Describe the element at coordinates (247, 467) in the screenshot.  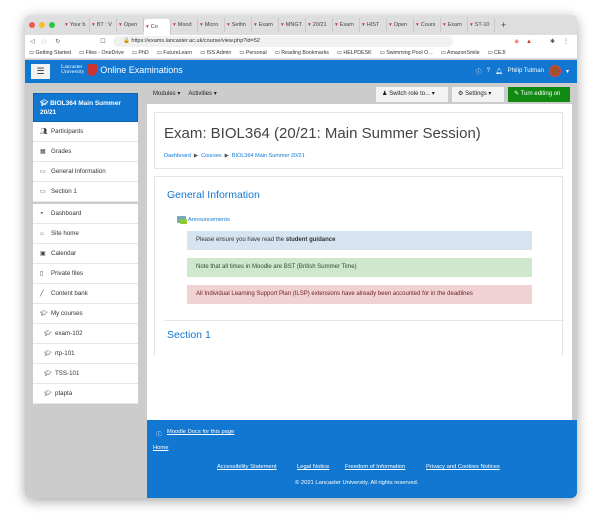
I see `accessibility-statement-link: Accessibility Statement` at that location.